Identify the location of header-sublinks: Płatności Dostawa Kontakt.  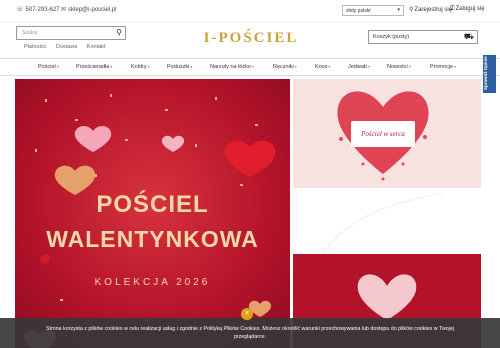
(68, 47).